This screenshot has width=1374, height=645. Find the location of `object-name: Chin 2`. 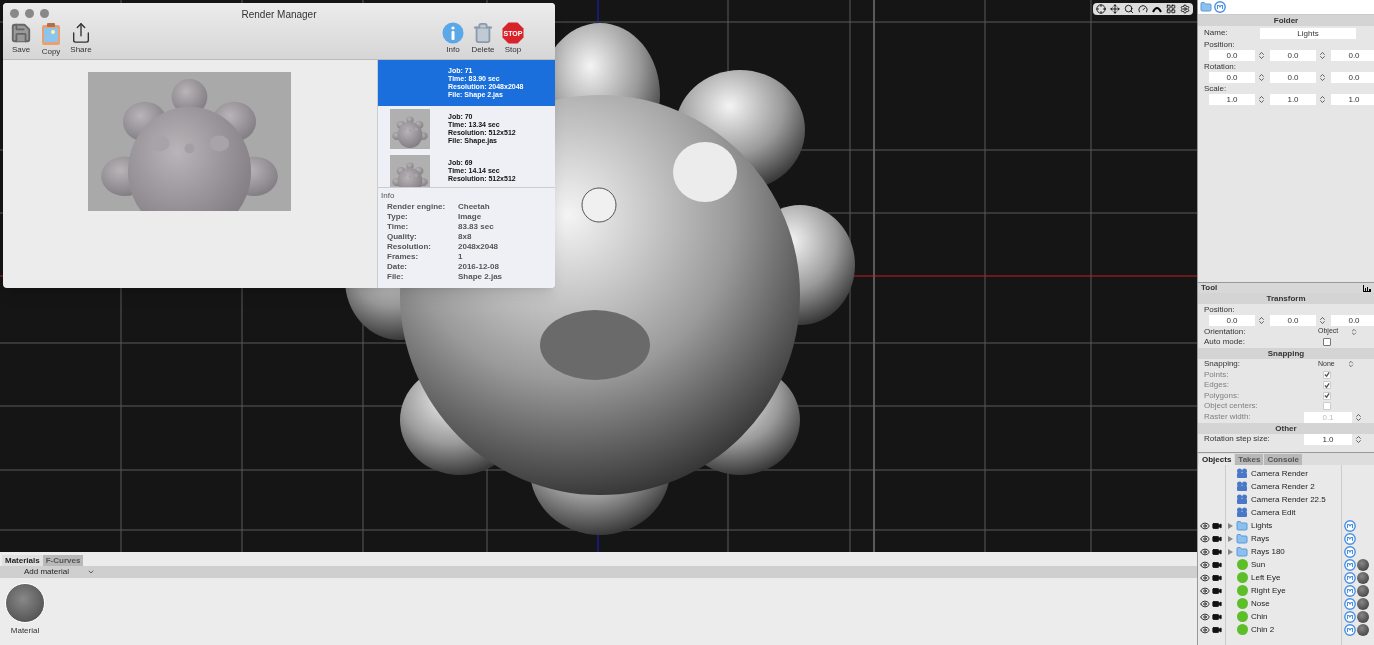

object-name: Chin 2 is located at coordinates (1297, 629).